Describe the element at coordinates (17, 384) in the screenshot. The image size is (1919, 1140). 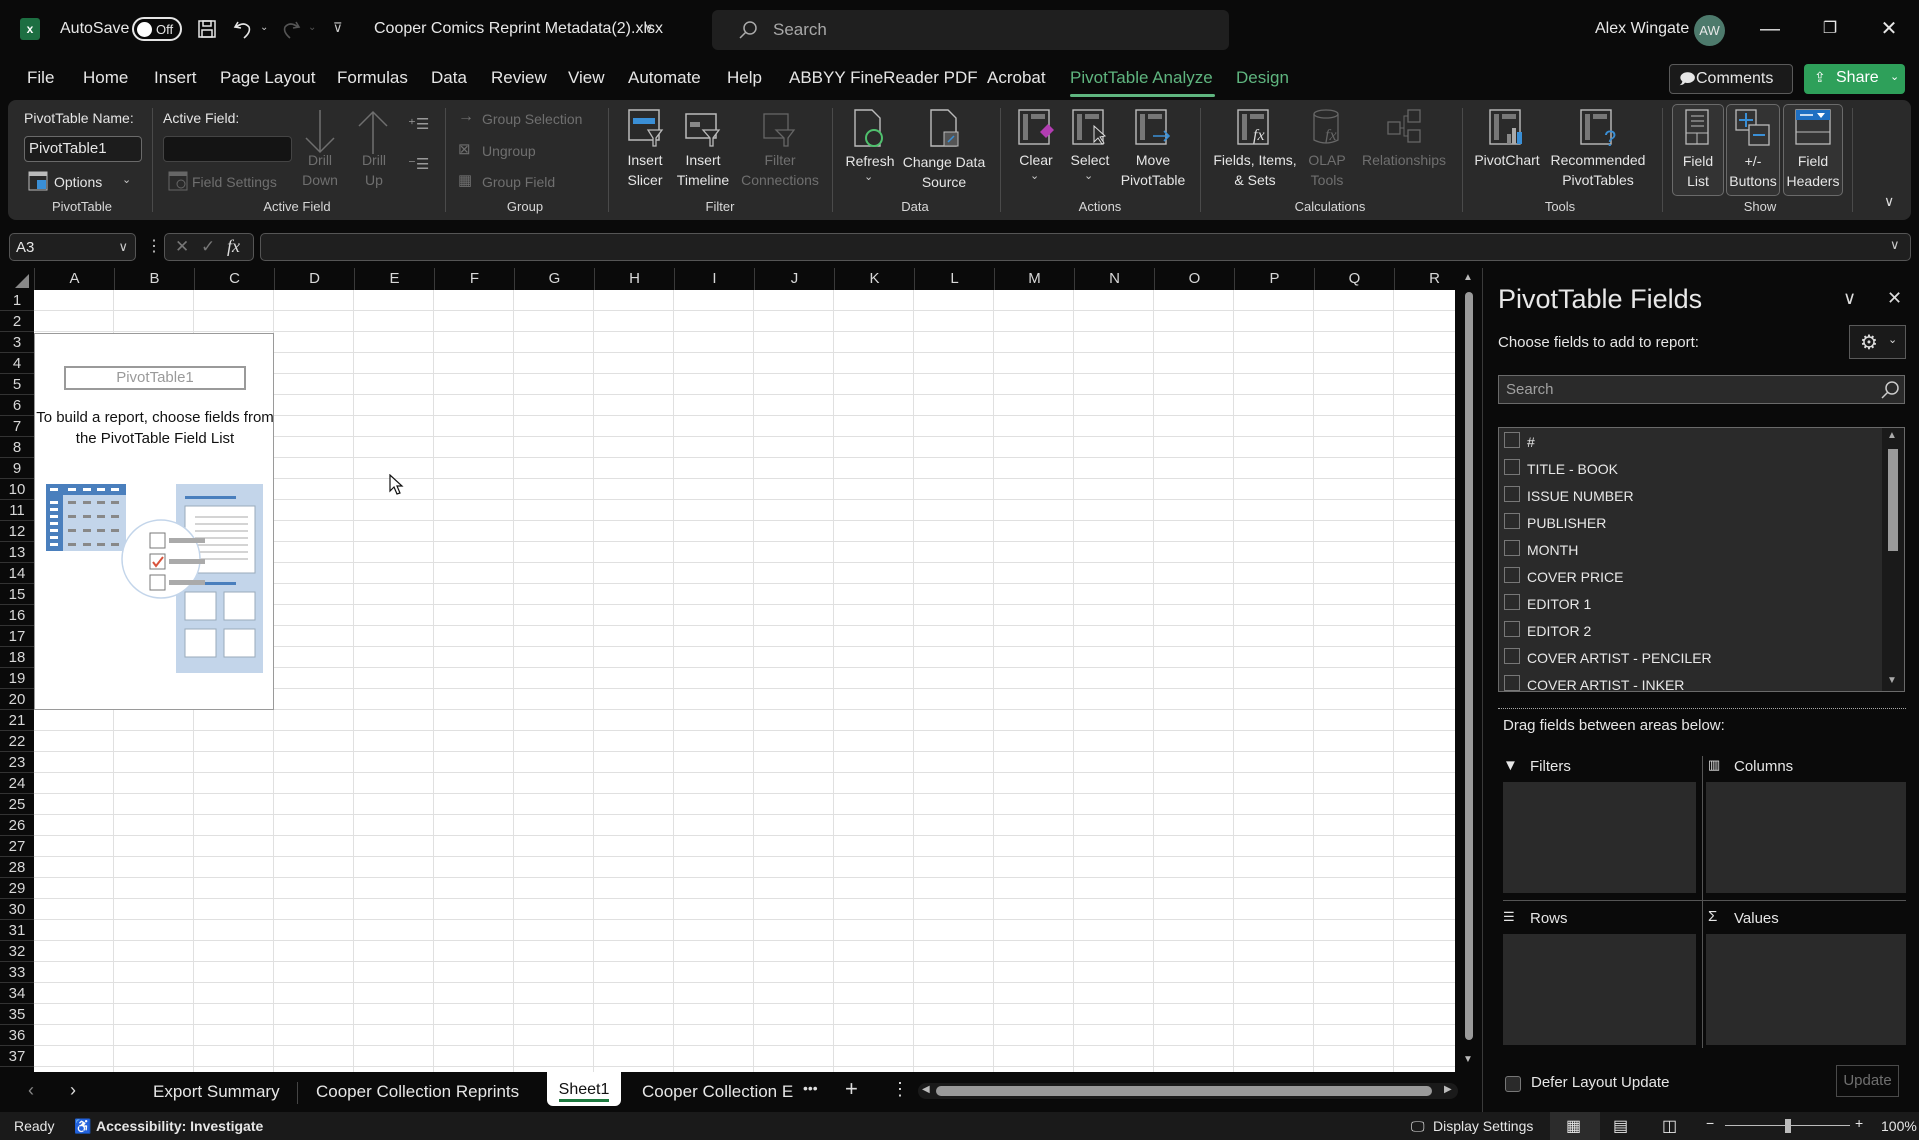
I see `row-header: 5` at that location.